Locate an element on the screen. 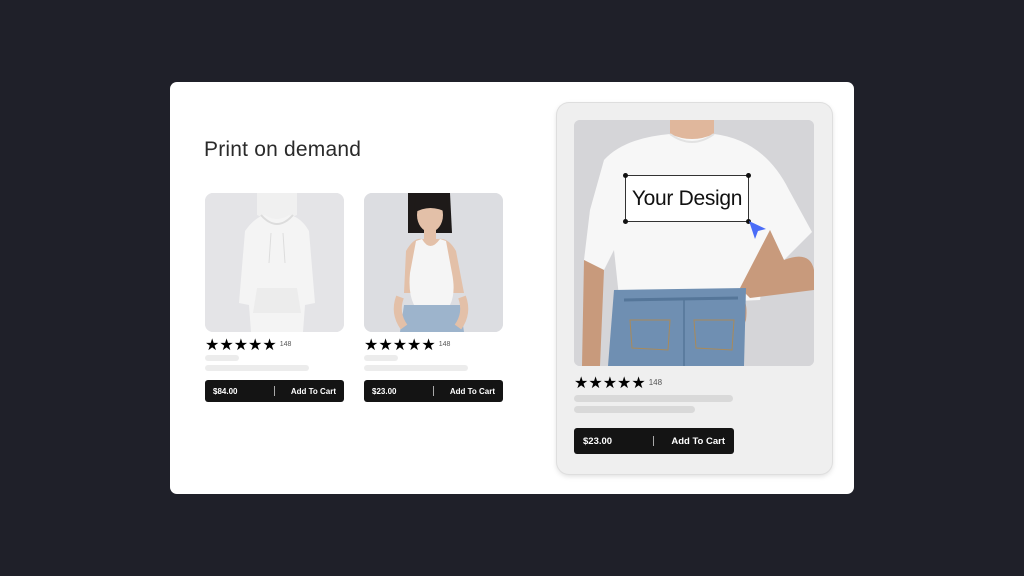  add-to-cart-button-tank-top: $23.00 Add To Cart is located at coordinates (433, 391).